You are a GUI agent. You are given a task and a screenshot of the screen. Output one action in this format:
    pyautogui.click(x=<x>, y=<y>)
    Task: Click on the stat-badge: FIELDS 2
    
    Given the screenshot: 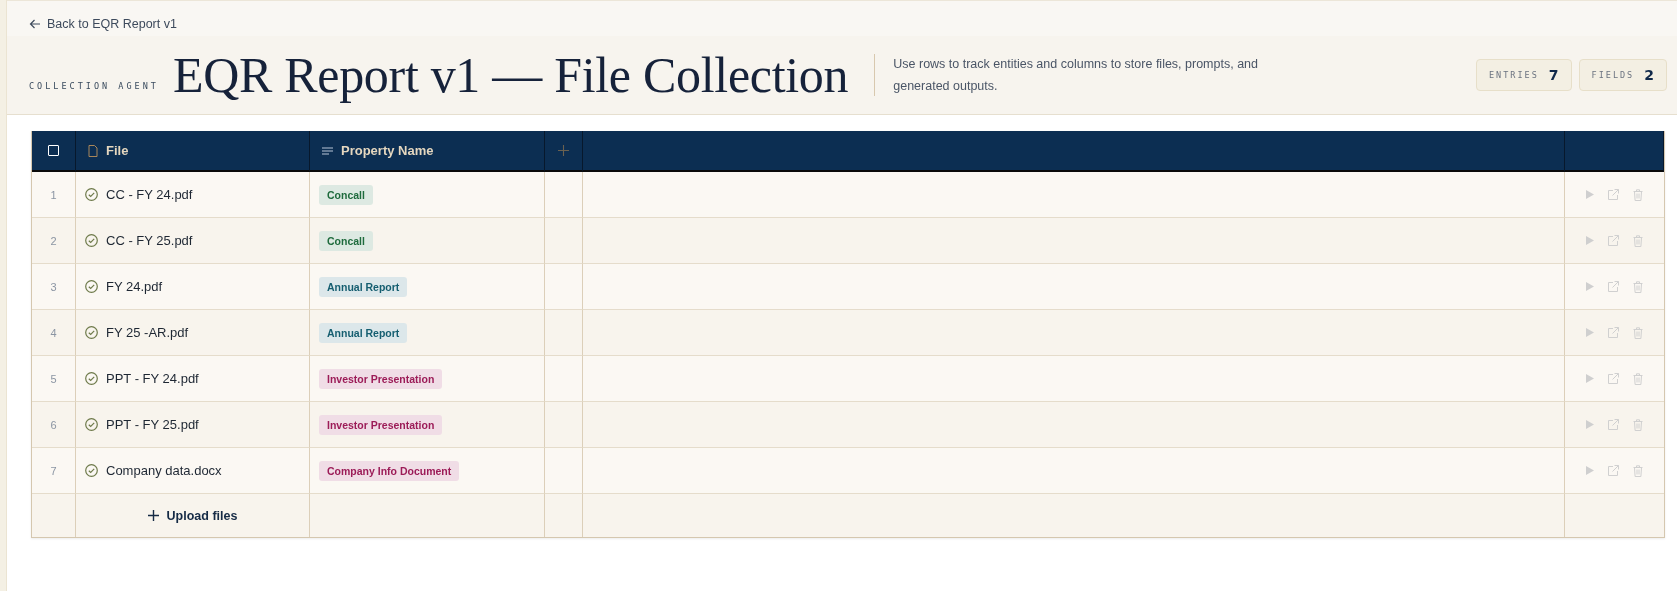 What is the action you would take?
    pyautogui.click(x=1622, y=75)
    